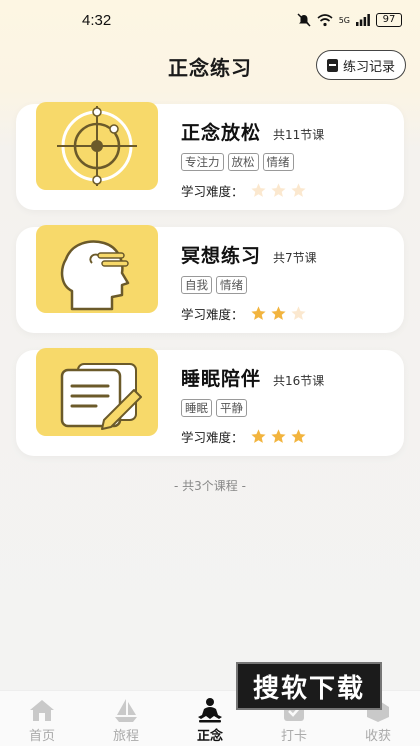  I want to click on course-info: 冥想练习 共7节课 自我 情绪 学习难度：, so click(287, 282).